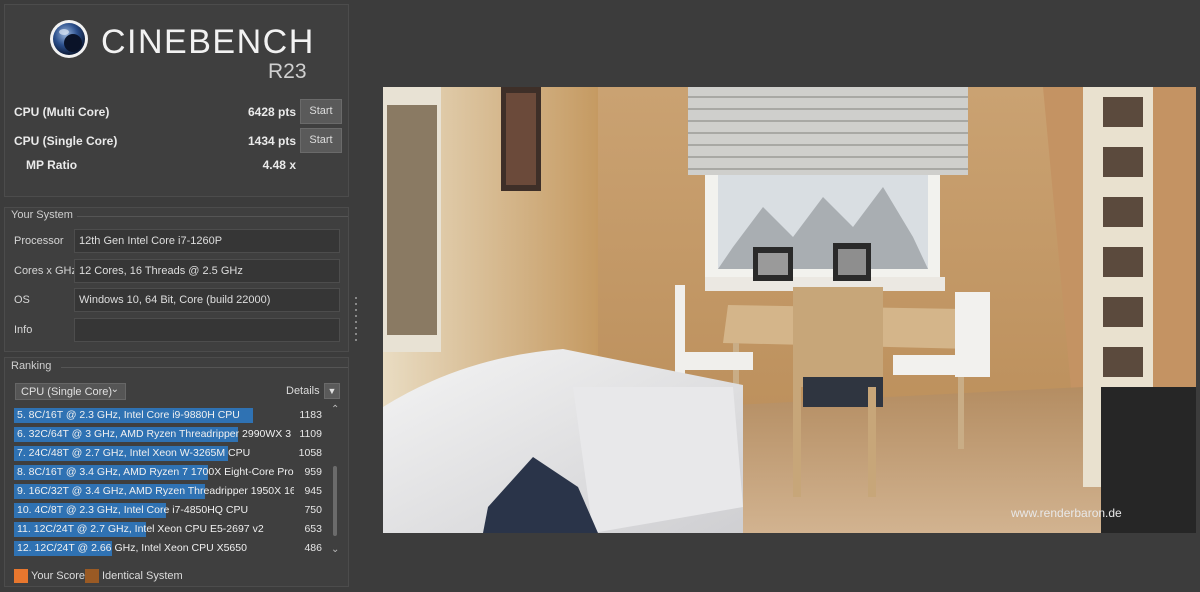 Image resolution: width=1200 pixels, height=592 pixels. What do you see at coordinates (313, 548) in the screenshot?
I see `ranking-score: 486` at bounding box center [313, 548].